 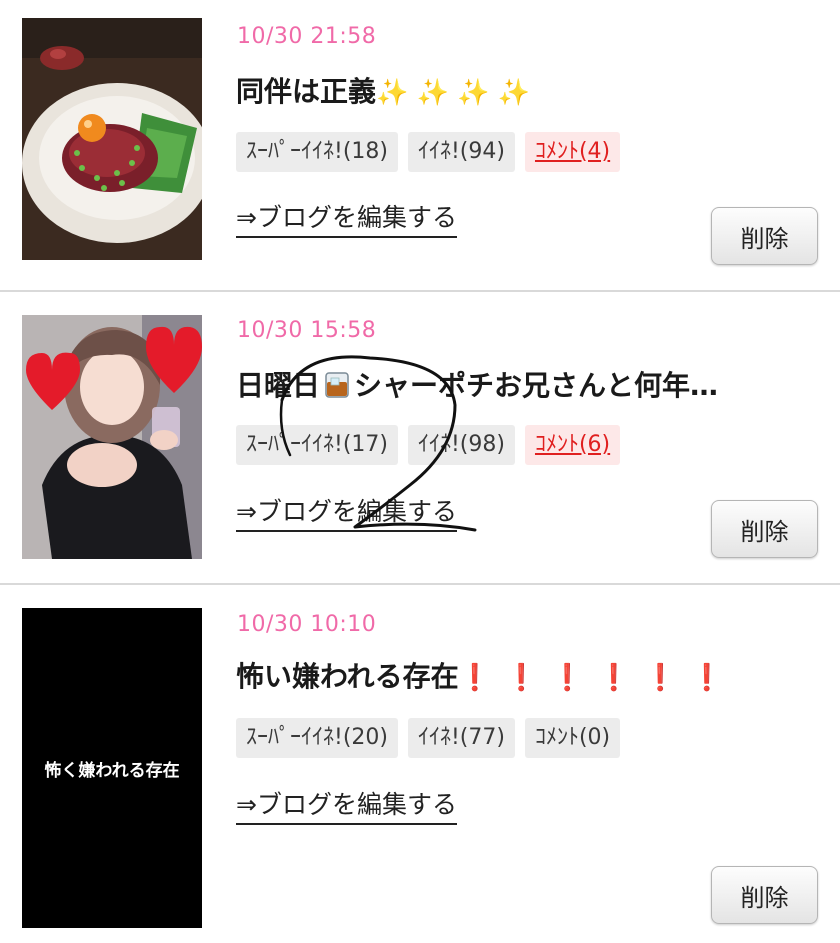 What do you see at coordinates (317, 738) in the screenshot?
I see `super-like-badge: ｽｰﾊﾟｰｲｲﾈ!(20)` at bounding box center [317, 738].